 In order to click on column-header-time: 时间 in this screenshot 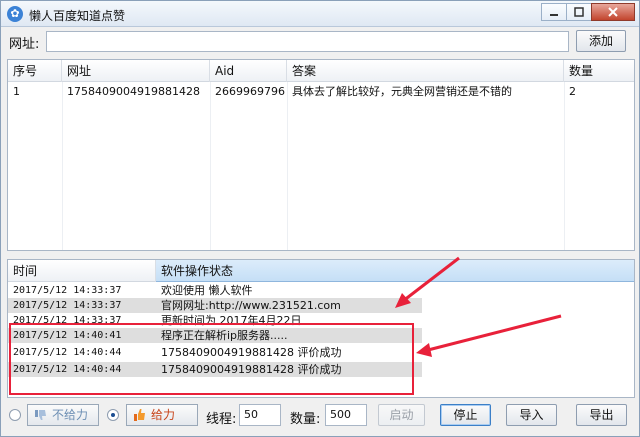, I will do `click(82, 271)`.